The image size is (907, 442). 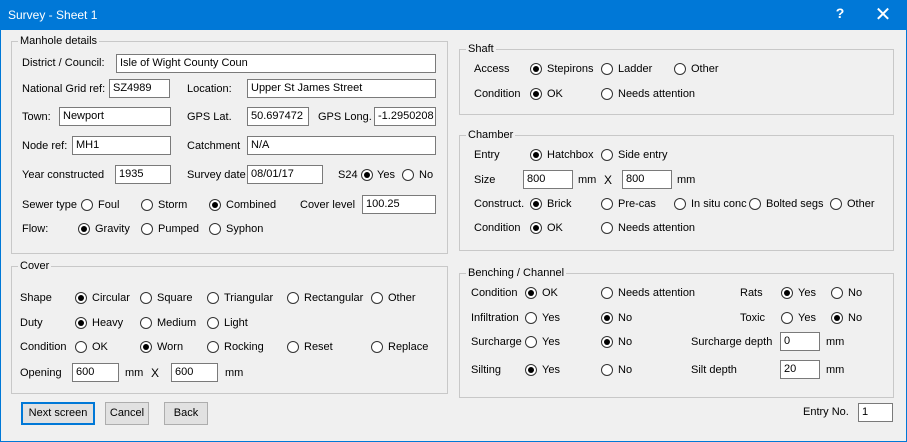 What do you see at coordinates (840, 15) in the screenshot?
I see `help-icon: ?` at bounding box center [840, 15].